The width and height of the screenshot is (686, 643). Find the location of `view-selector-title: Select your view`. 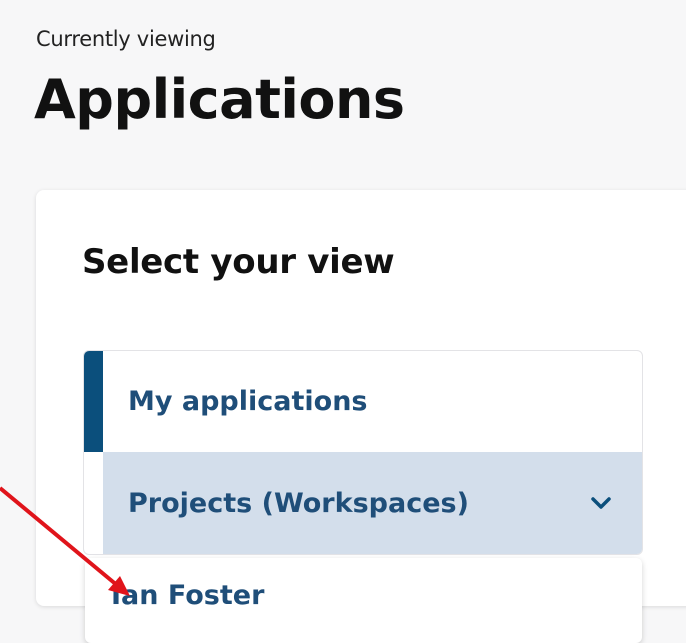

view-selector-title: Select your view is located at coordinates (238, 262).